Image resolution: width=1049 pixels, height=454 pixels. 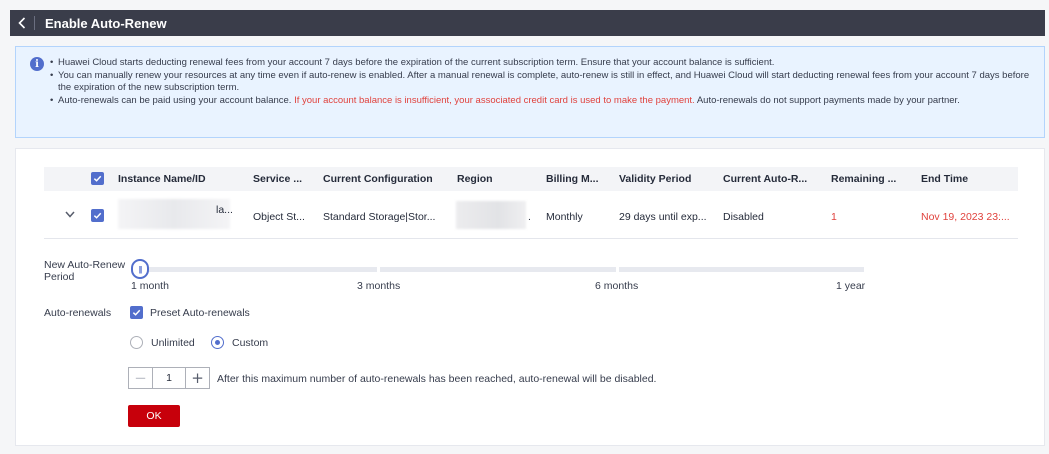 I want to click on instance-name-redacted, so click(x=174, y=214).